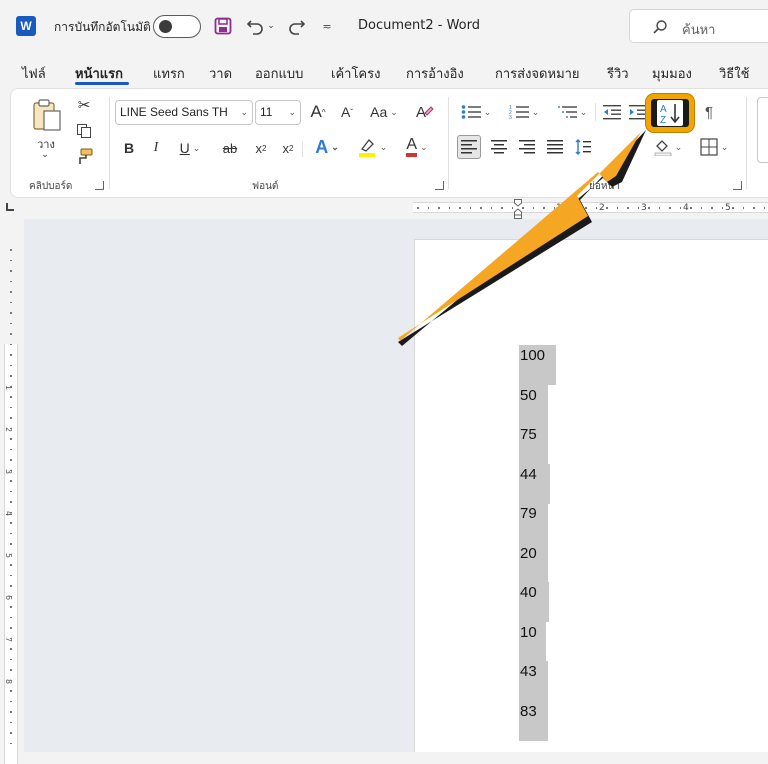  What do you see at coordinates (533, 563) in the screenshot?
I see `document-line: 20` at bounding box center [533, 563].